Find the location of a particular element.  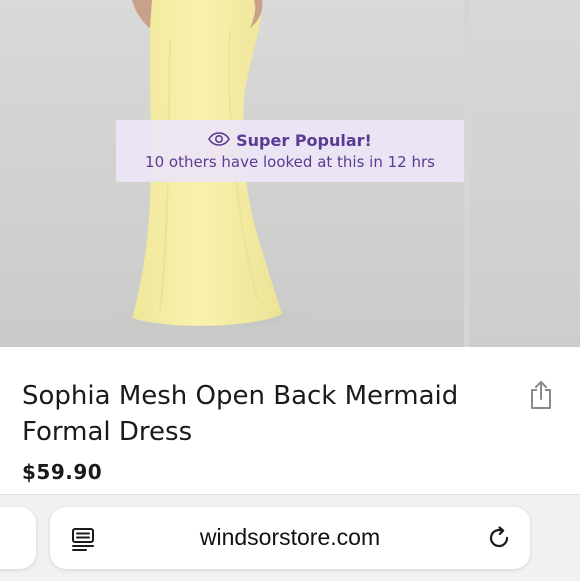

badge-title: Super Popular! is located at coordinates (304, 140).